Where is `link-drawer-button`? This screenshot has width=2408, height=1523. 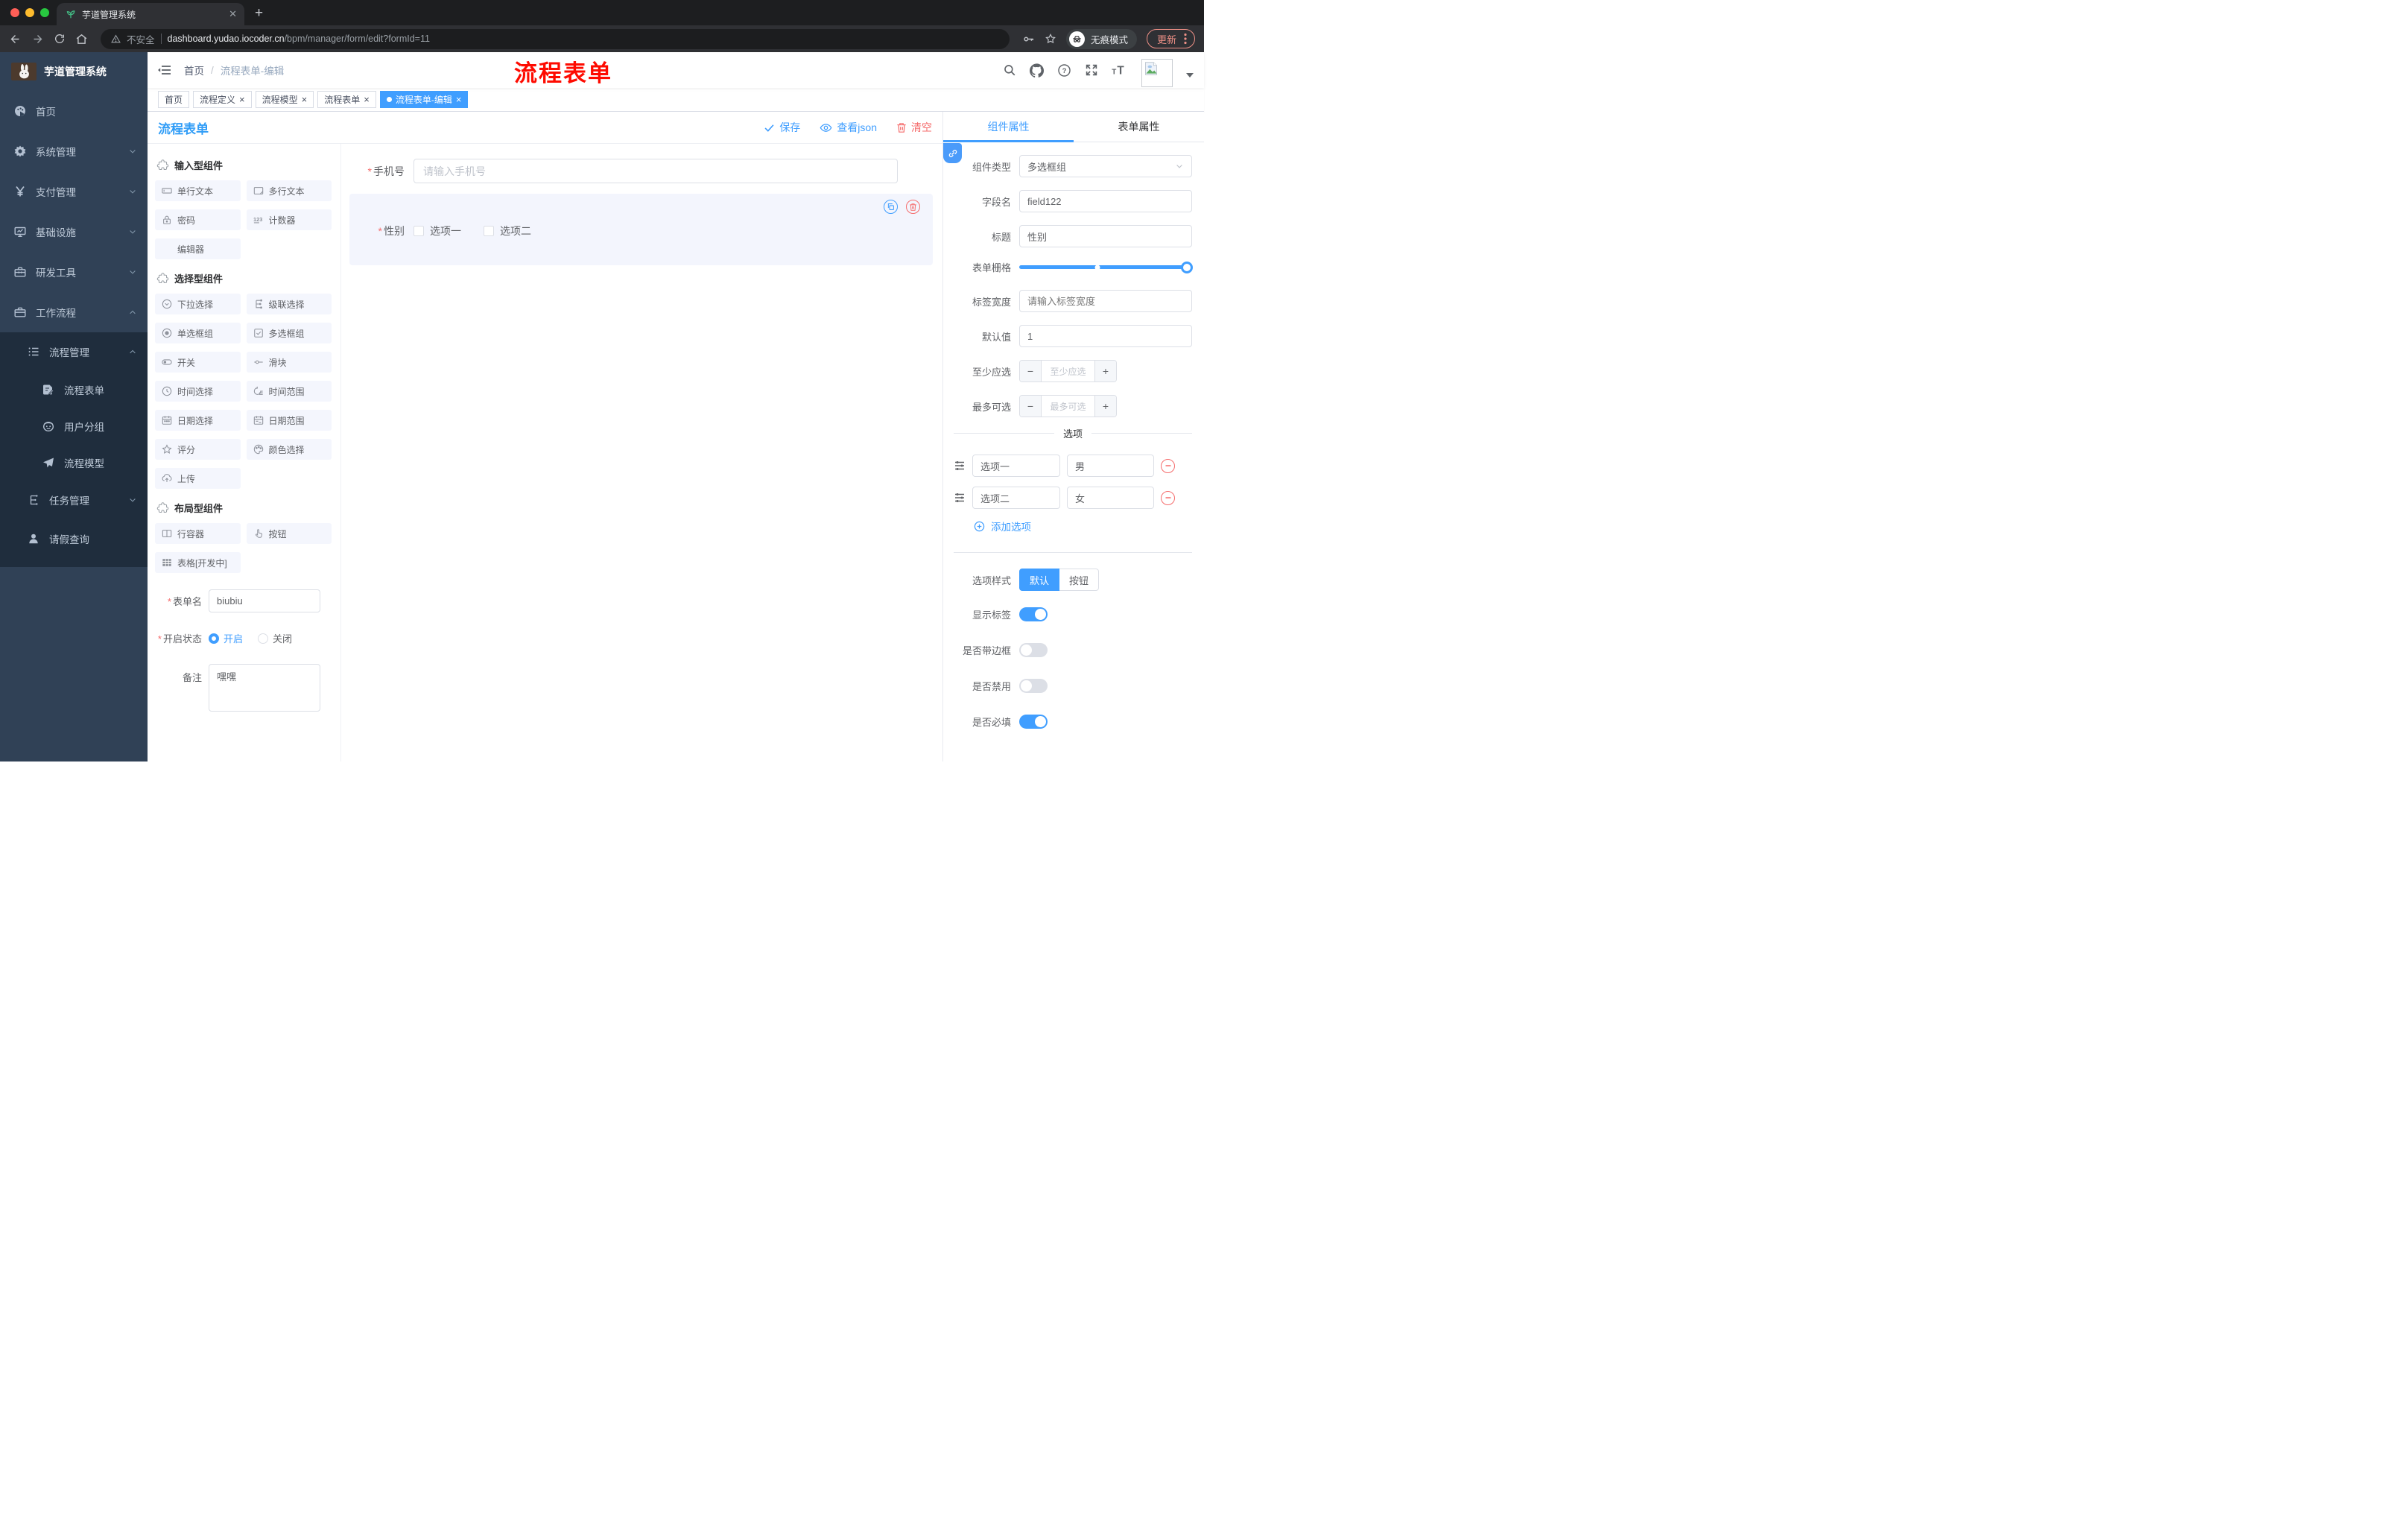
link-drawer-button is located at coordinates (952, 153).